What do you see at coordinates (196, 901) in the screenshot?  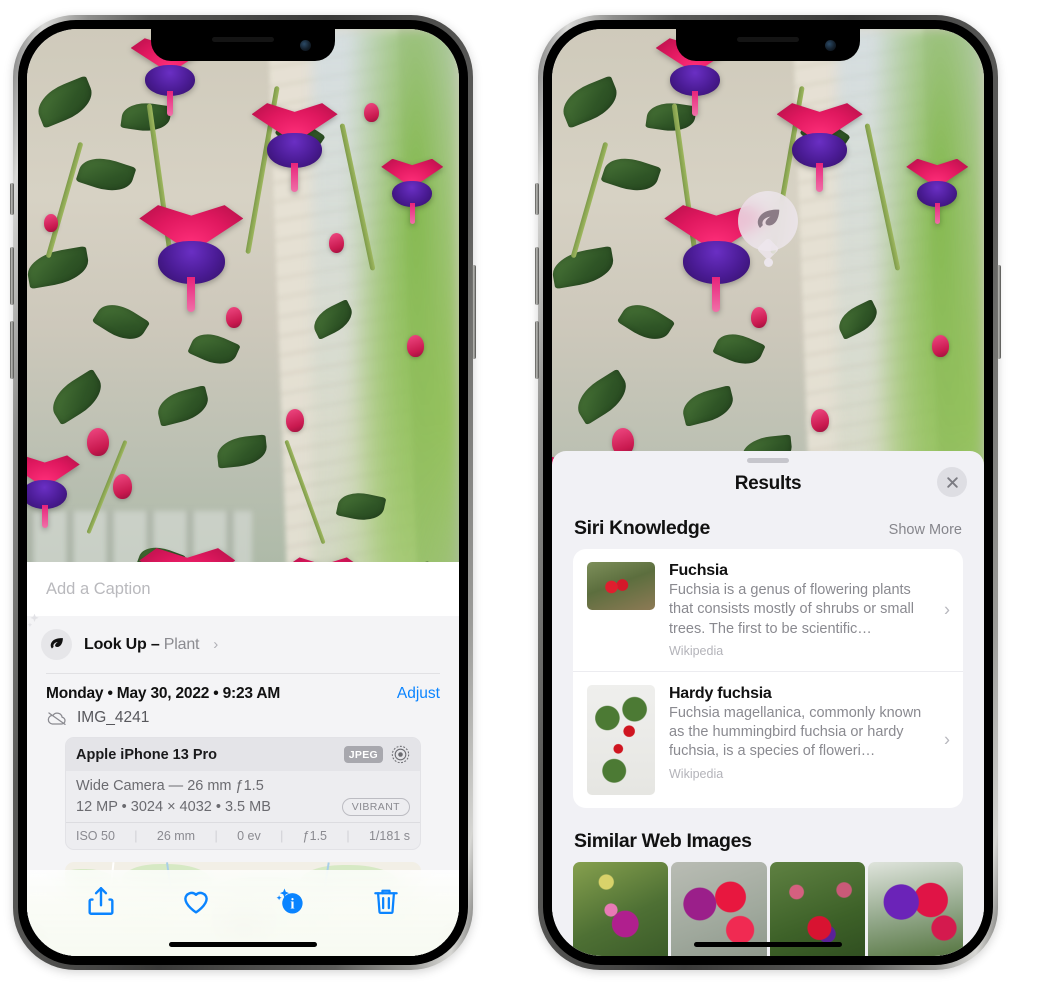 I see `favorite-button` at bounding box center [196, 901].